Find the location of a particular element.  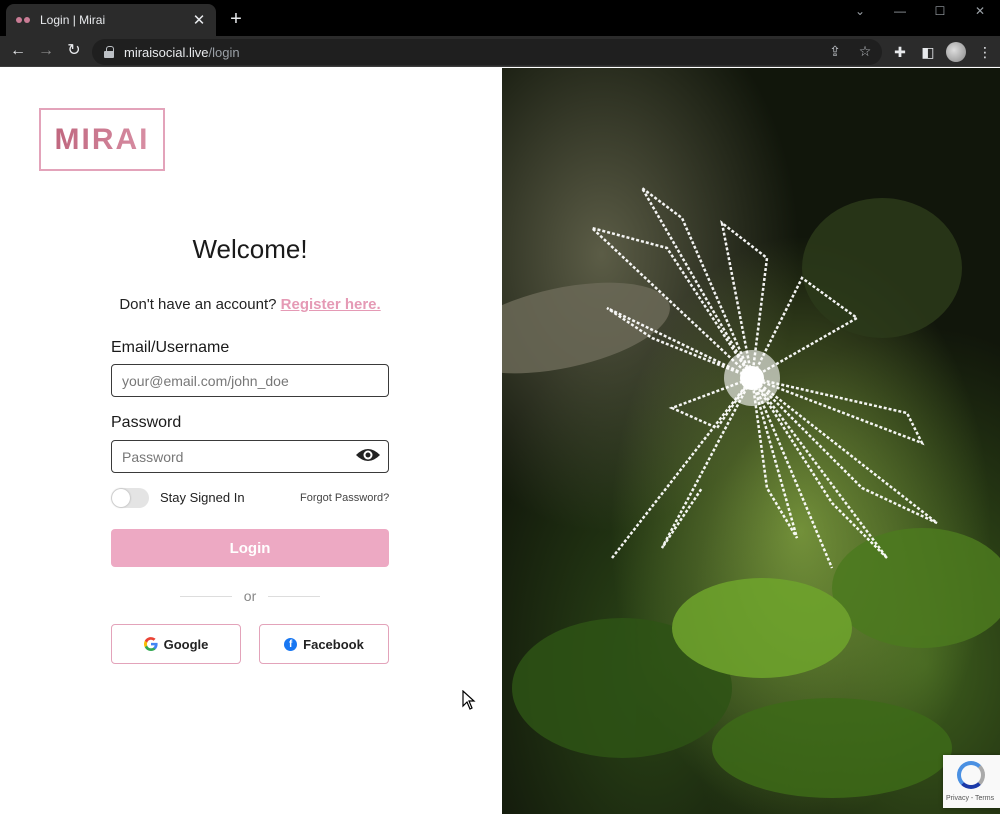

tab-search-icon: ⌄ is located at coordinates (860, 11).